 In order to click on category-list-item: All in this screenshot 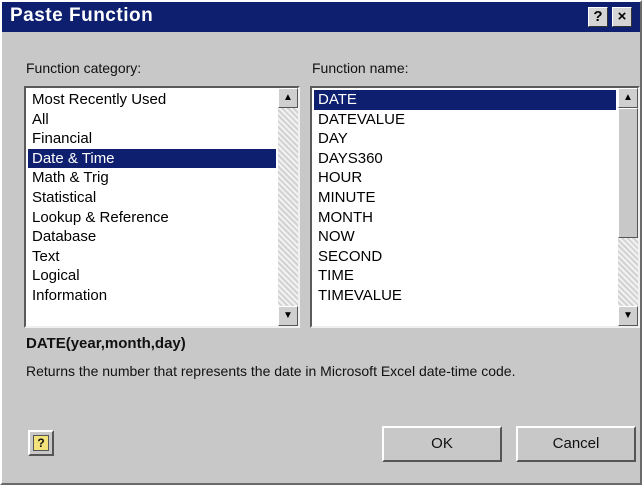, I will do `click(152, 120)`.